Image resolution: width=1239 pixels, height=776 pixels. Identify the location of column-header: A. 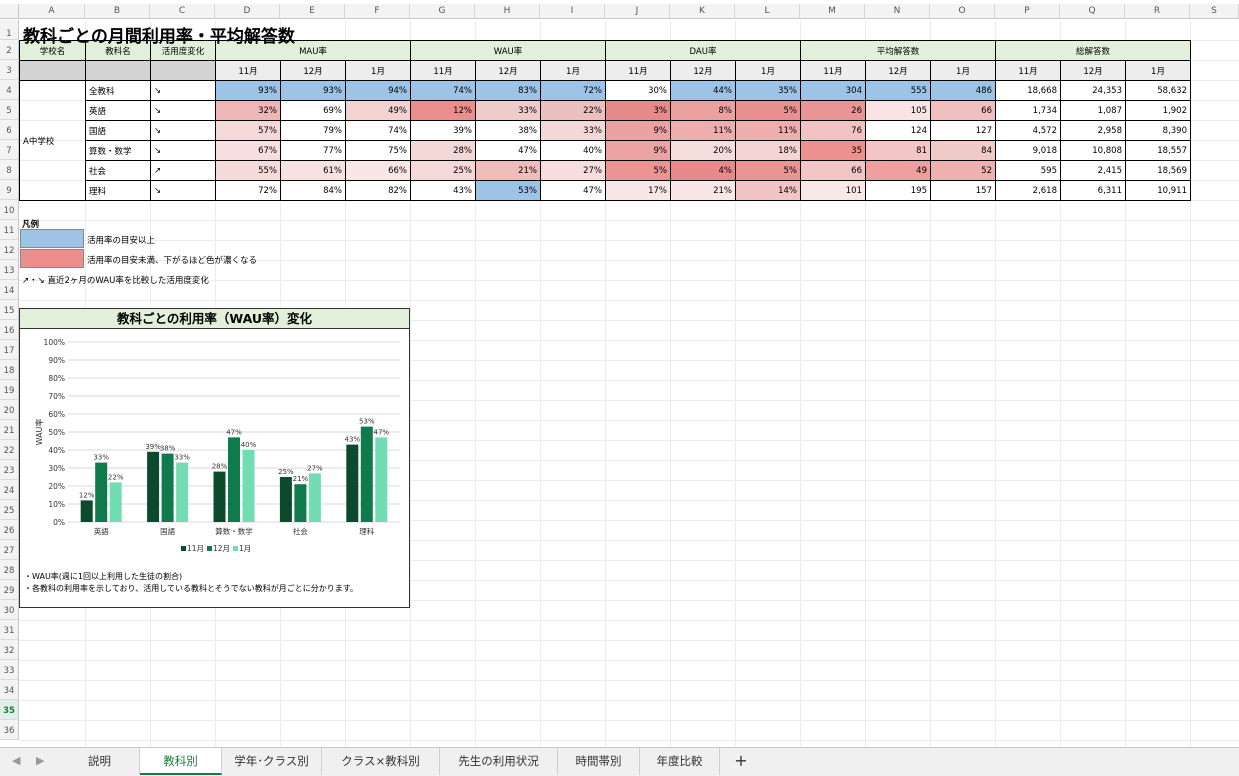
(52, 11).